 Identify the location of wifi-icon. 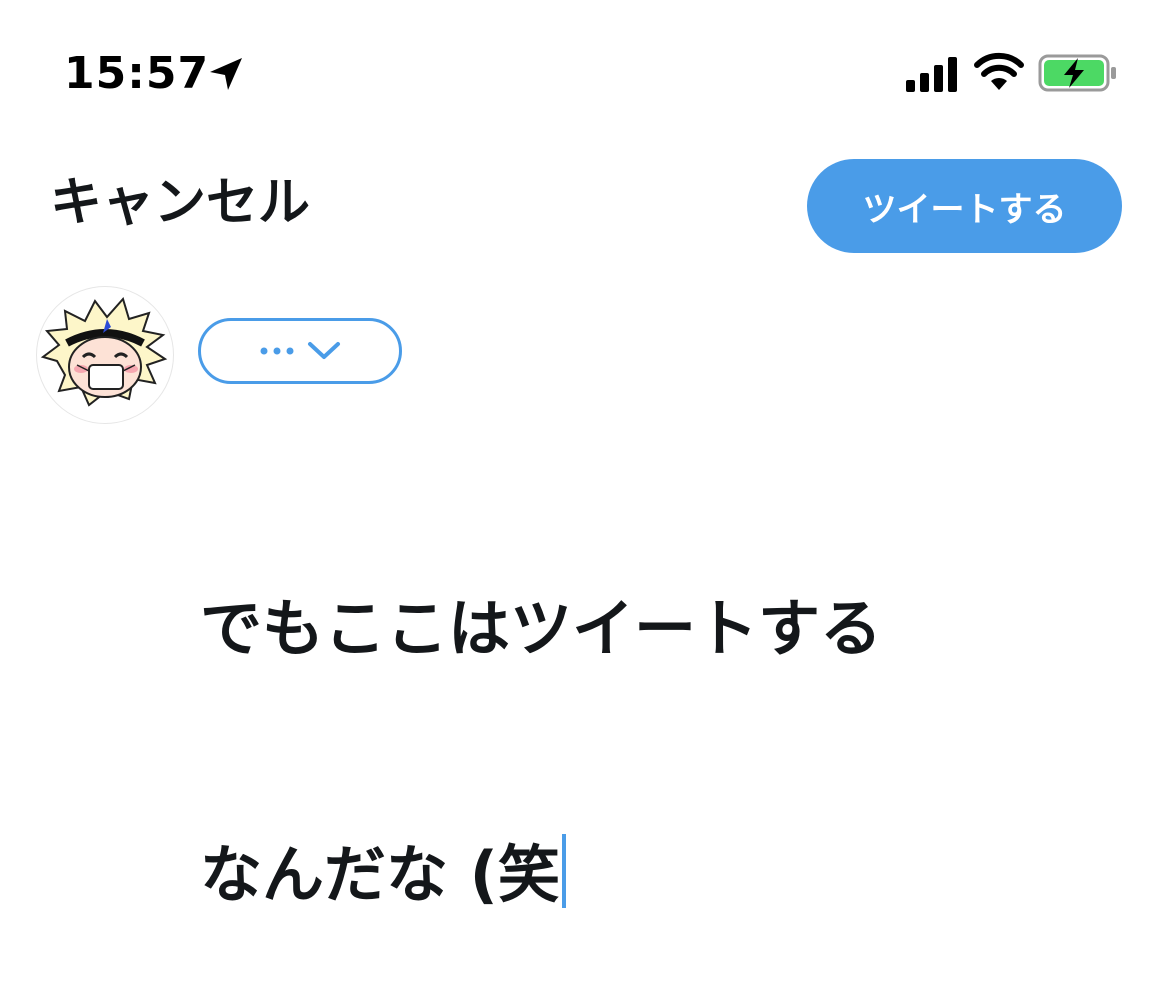
(999, 71).